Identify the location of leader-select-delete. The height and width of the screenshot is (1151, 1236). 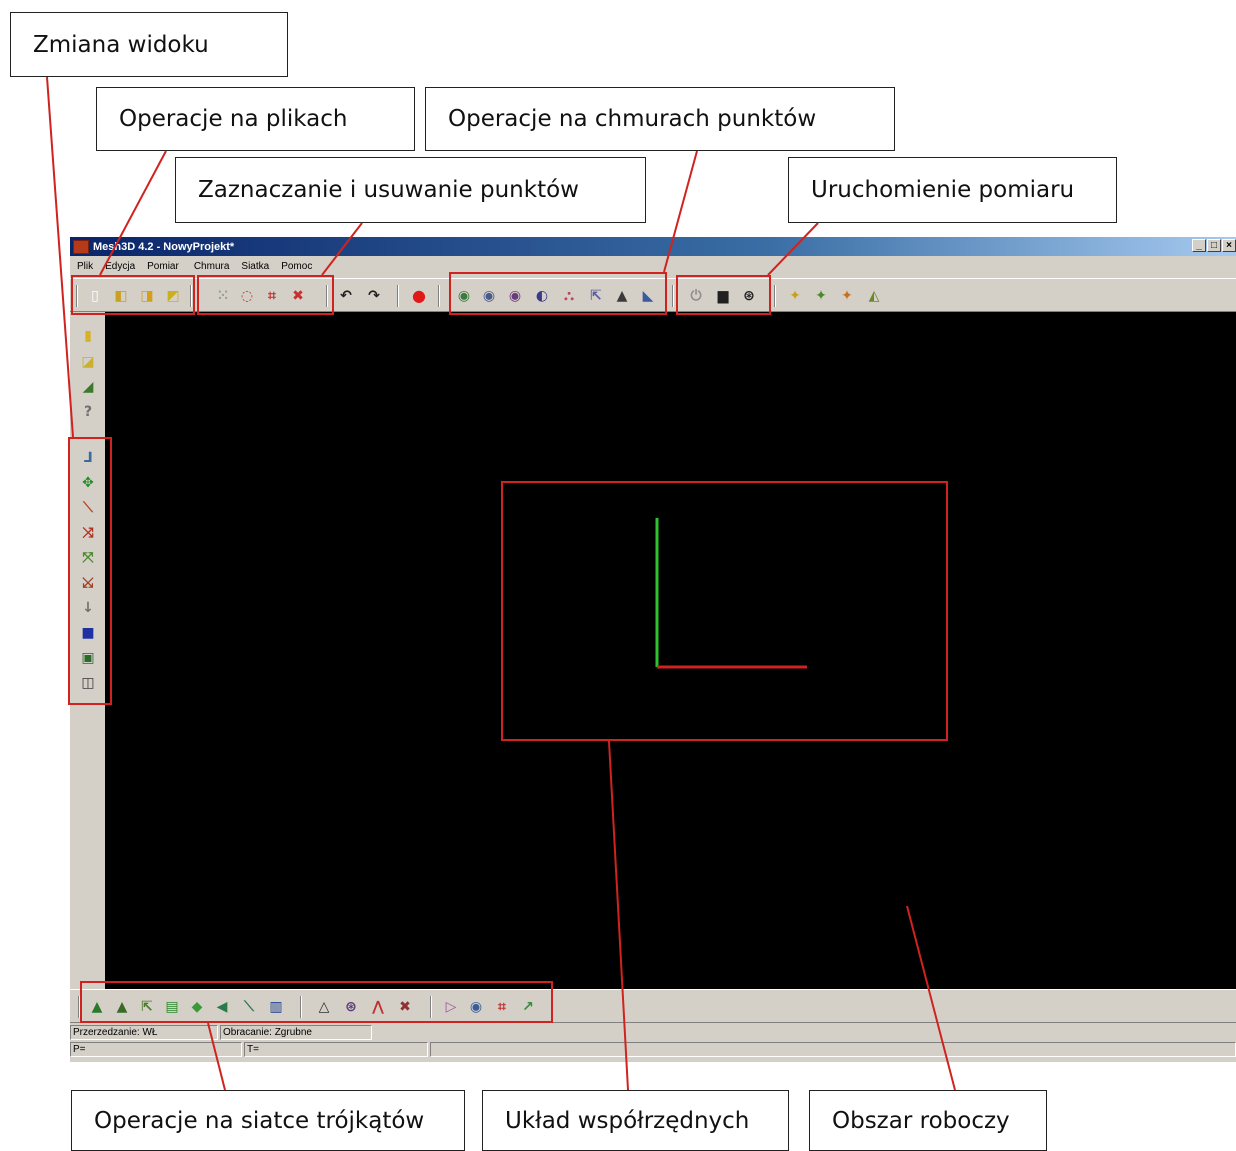
(342, 249).